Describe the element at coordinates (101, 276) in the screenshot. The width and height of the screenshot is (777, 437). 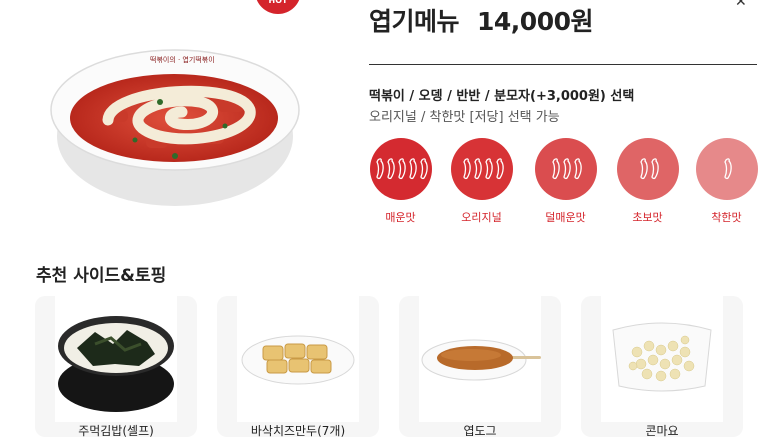
I see `section-title: 추천 사이드&토핑` at that location.